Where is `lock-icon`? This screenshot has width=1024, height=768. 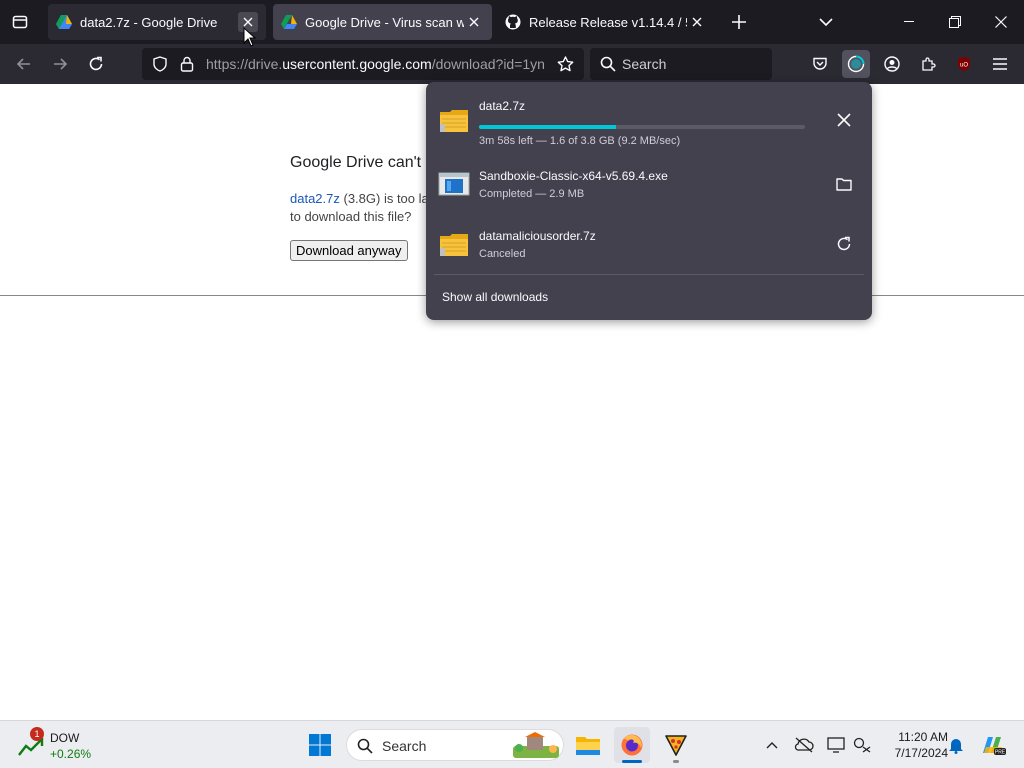 lock-icon is located at coordinates (187, 64).